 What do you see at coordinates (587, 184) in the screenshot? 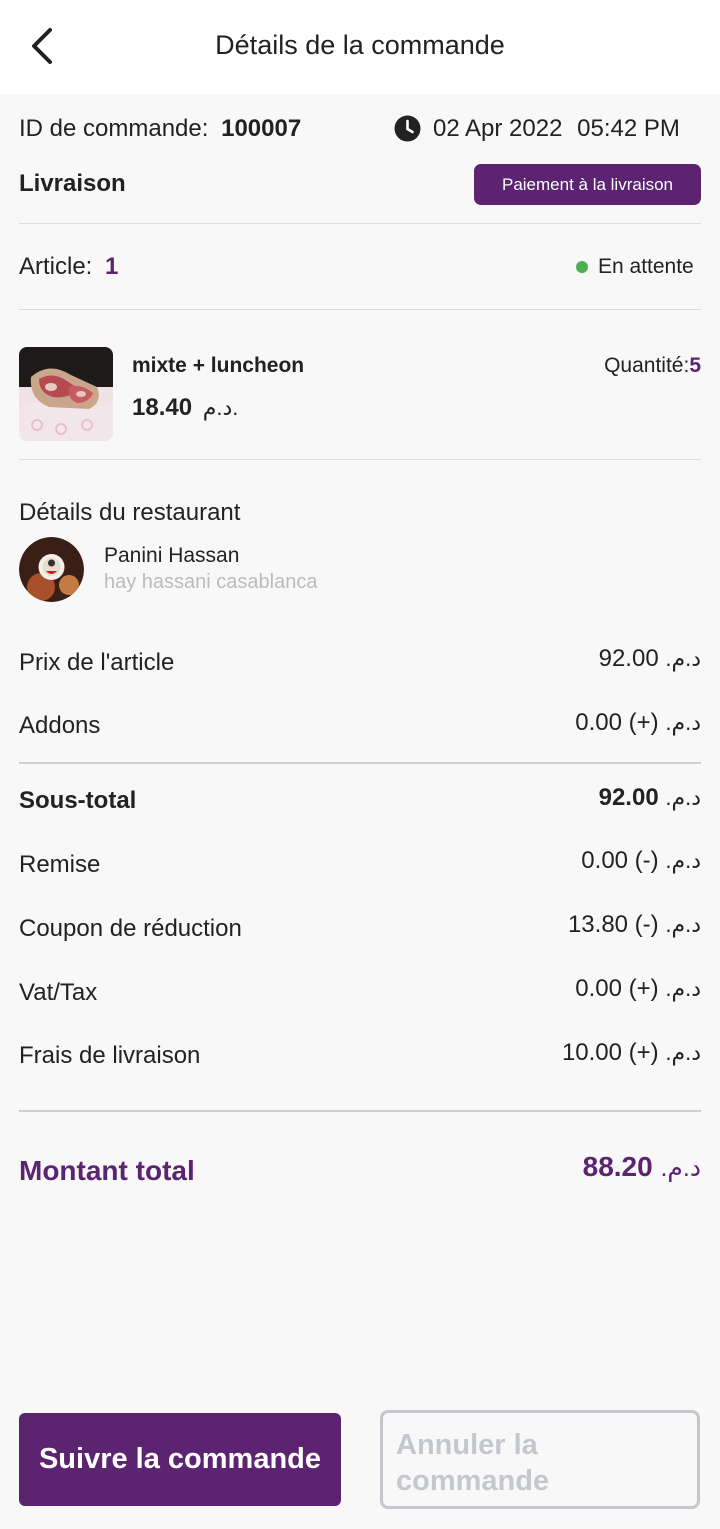
I see `payment-method-badge: Paiement à la livraison` at bounding box center [587, 184].